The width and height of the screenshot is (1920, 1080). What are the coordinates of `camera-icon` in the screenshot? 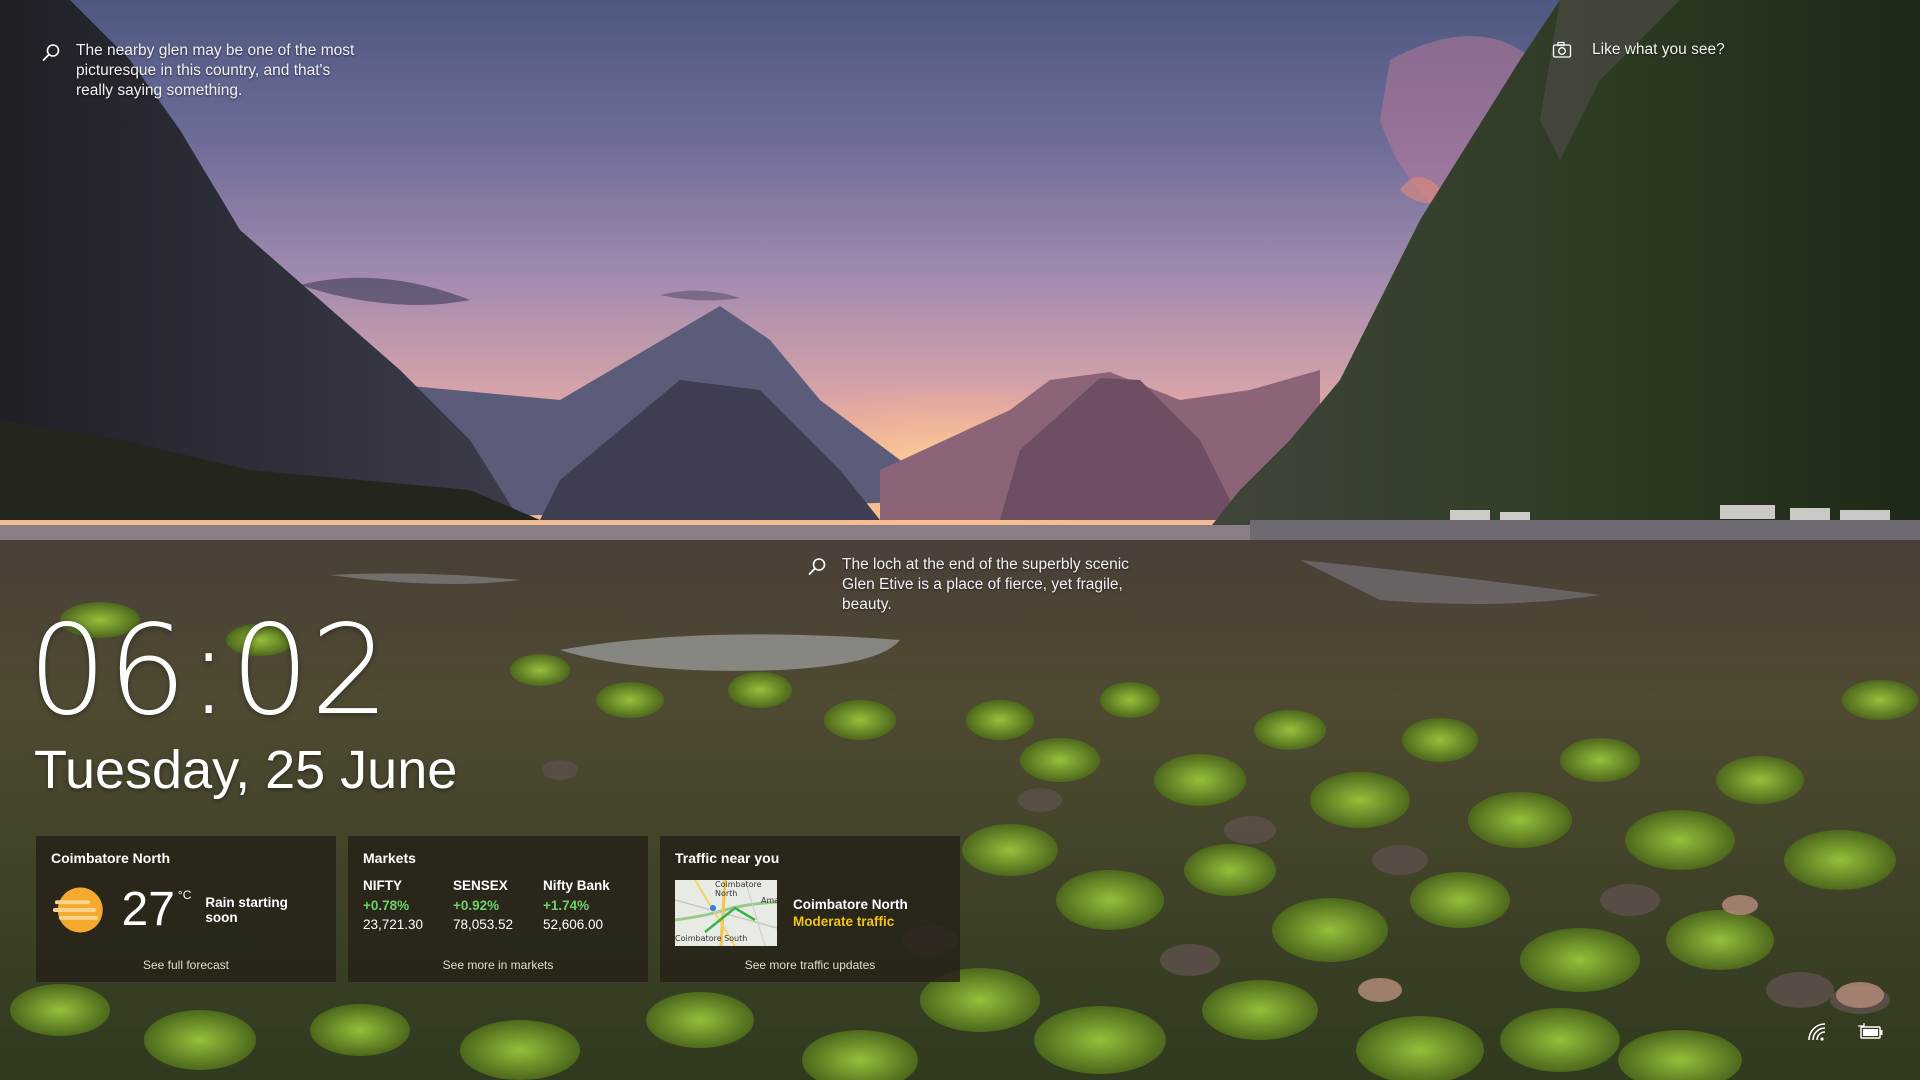 It's located at (1562, 49).